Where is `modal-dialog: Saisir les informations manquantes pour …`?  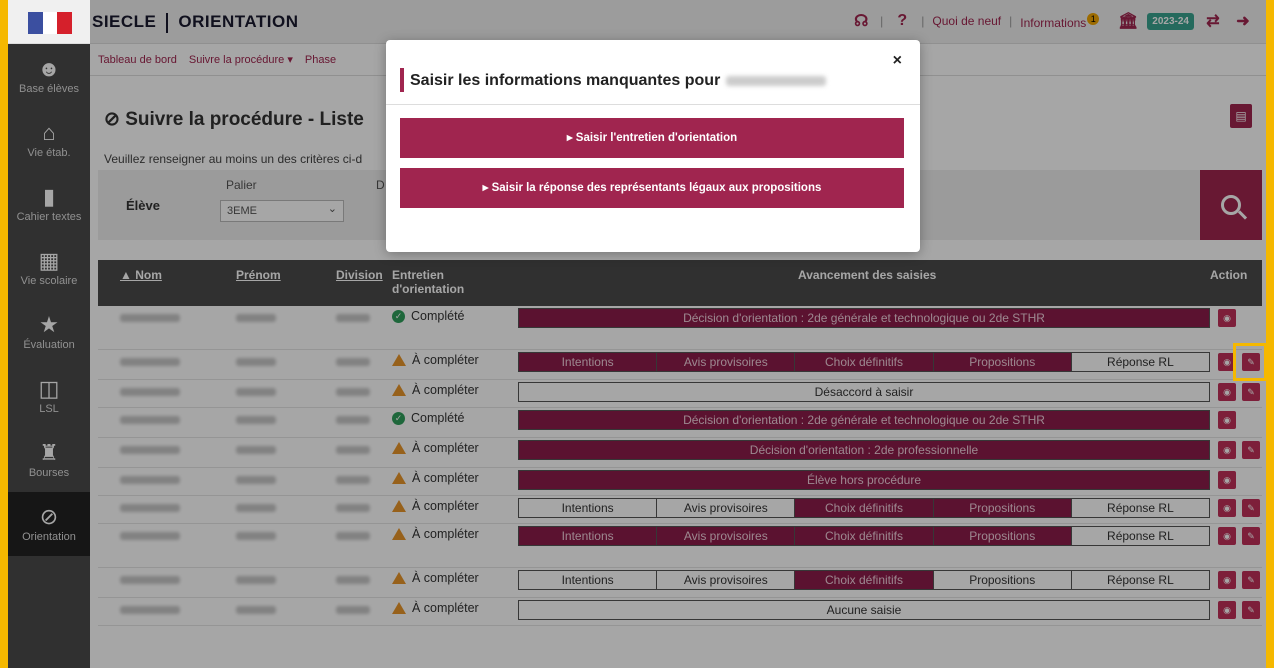 modal-dialog: Saisir les informations manquantes pour … is located at coordinates (653, 146).